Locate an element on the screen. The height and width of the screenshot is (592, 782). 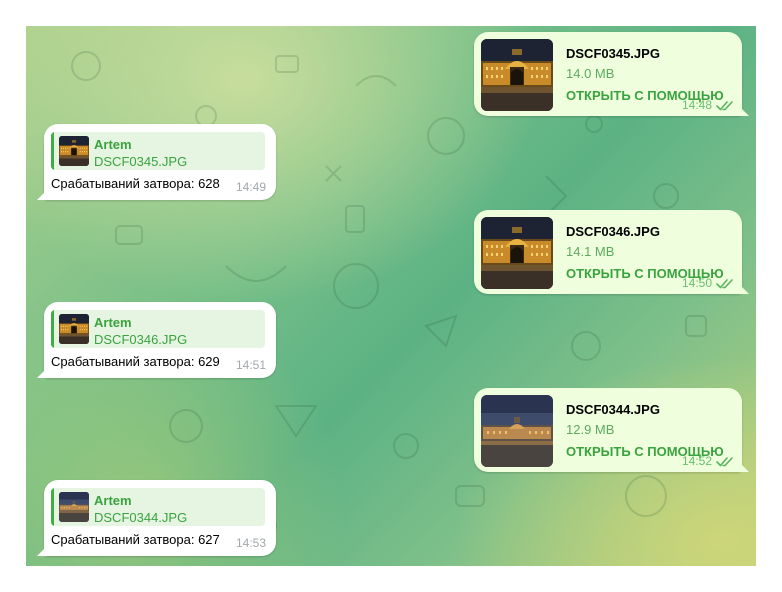
message-time: 14:50 is located at coordinates (696, 283).